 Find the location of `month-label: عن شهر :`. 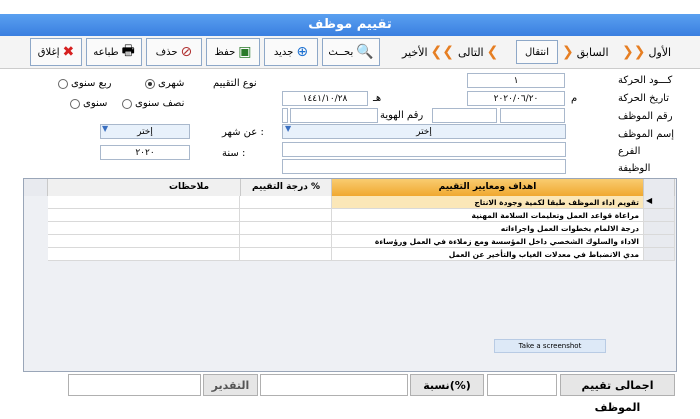

month-label: عن شهر : is located at coordinates (243, 132).